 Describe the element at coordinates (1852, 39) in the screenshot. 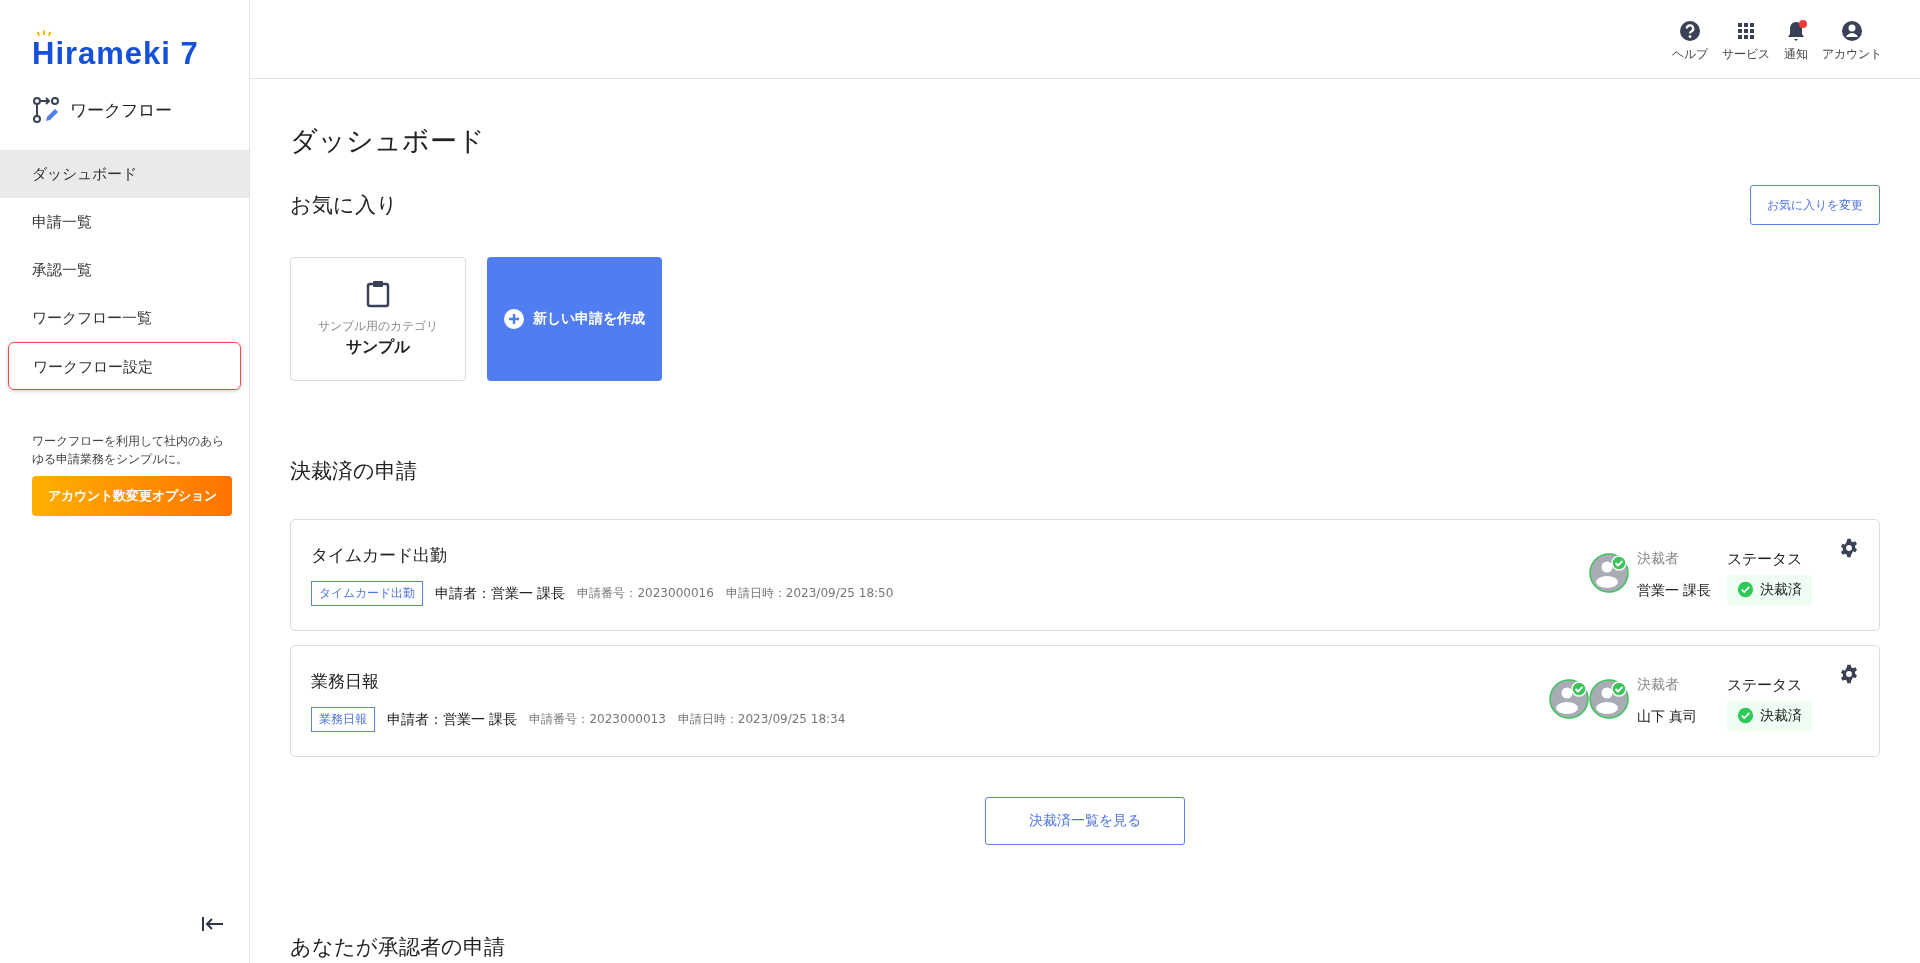

I see `header-action: アカウント` at that location.